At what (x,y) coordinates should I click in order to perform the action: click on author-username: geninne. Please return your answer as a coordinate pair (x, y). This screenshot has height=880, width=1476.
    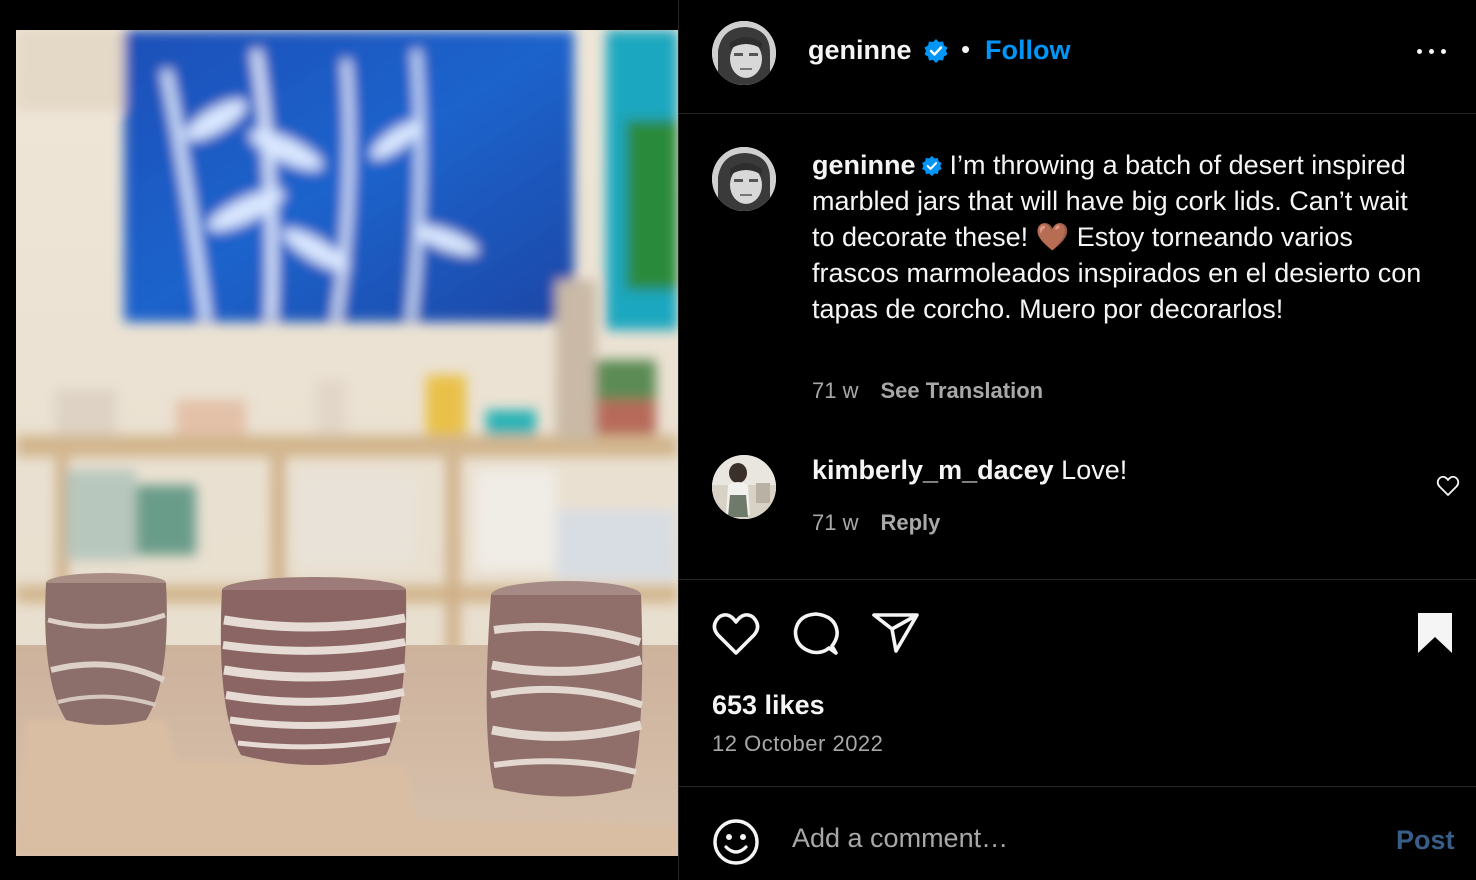
    Looking at the image, I should click on (860, 50).